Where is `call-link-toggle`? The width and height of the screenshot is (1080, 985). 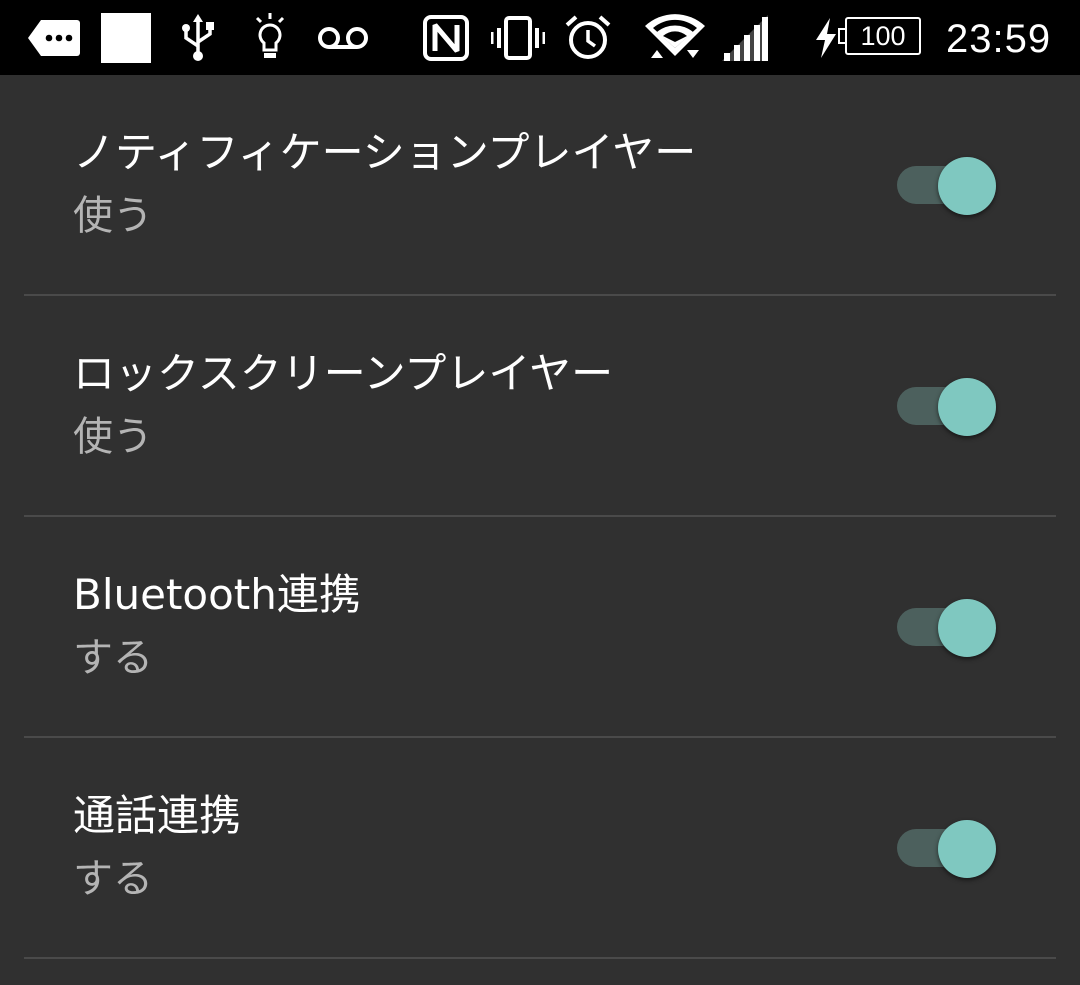
call-link-toggle is located at coordinates (949, 849).